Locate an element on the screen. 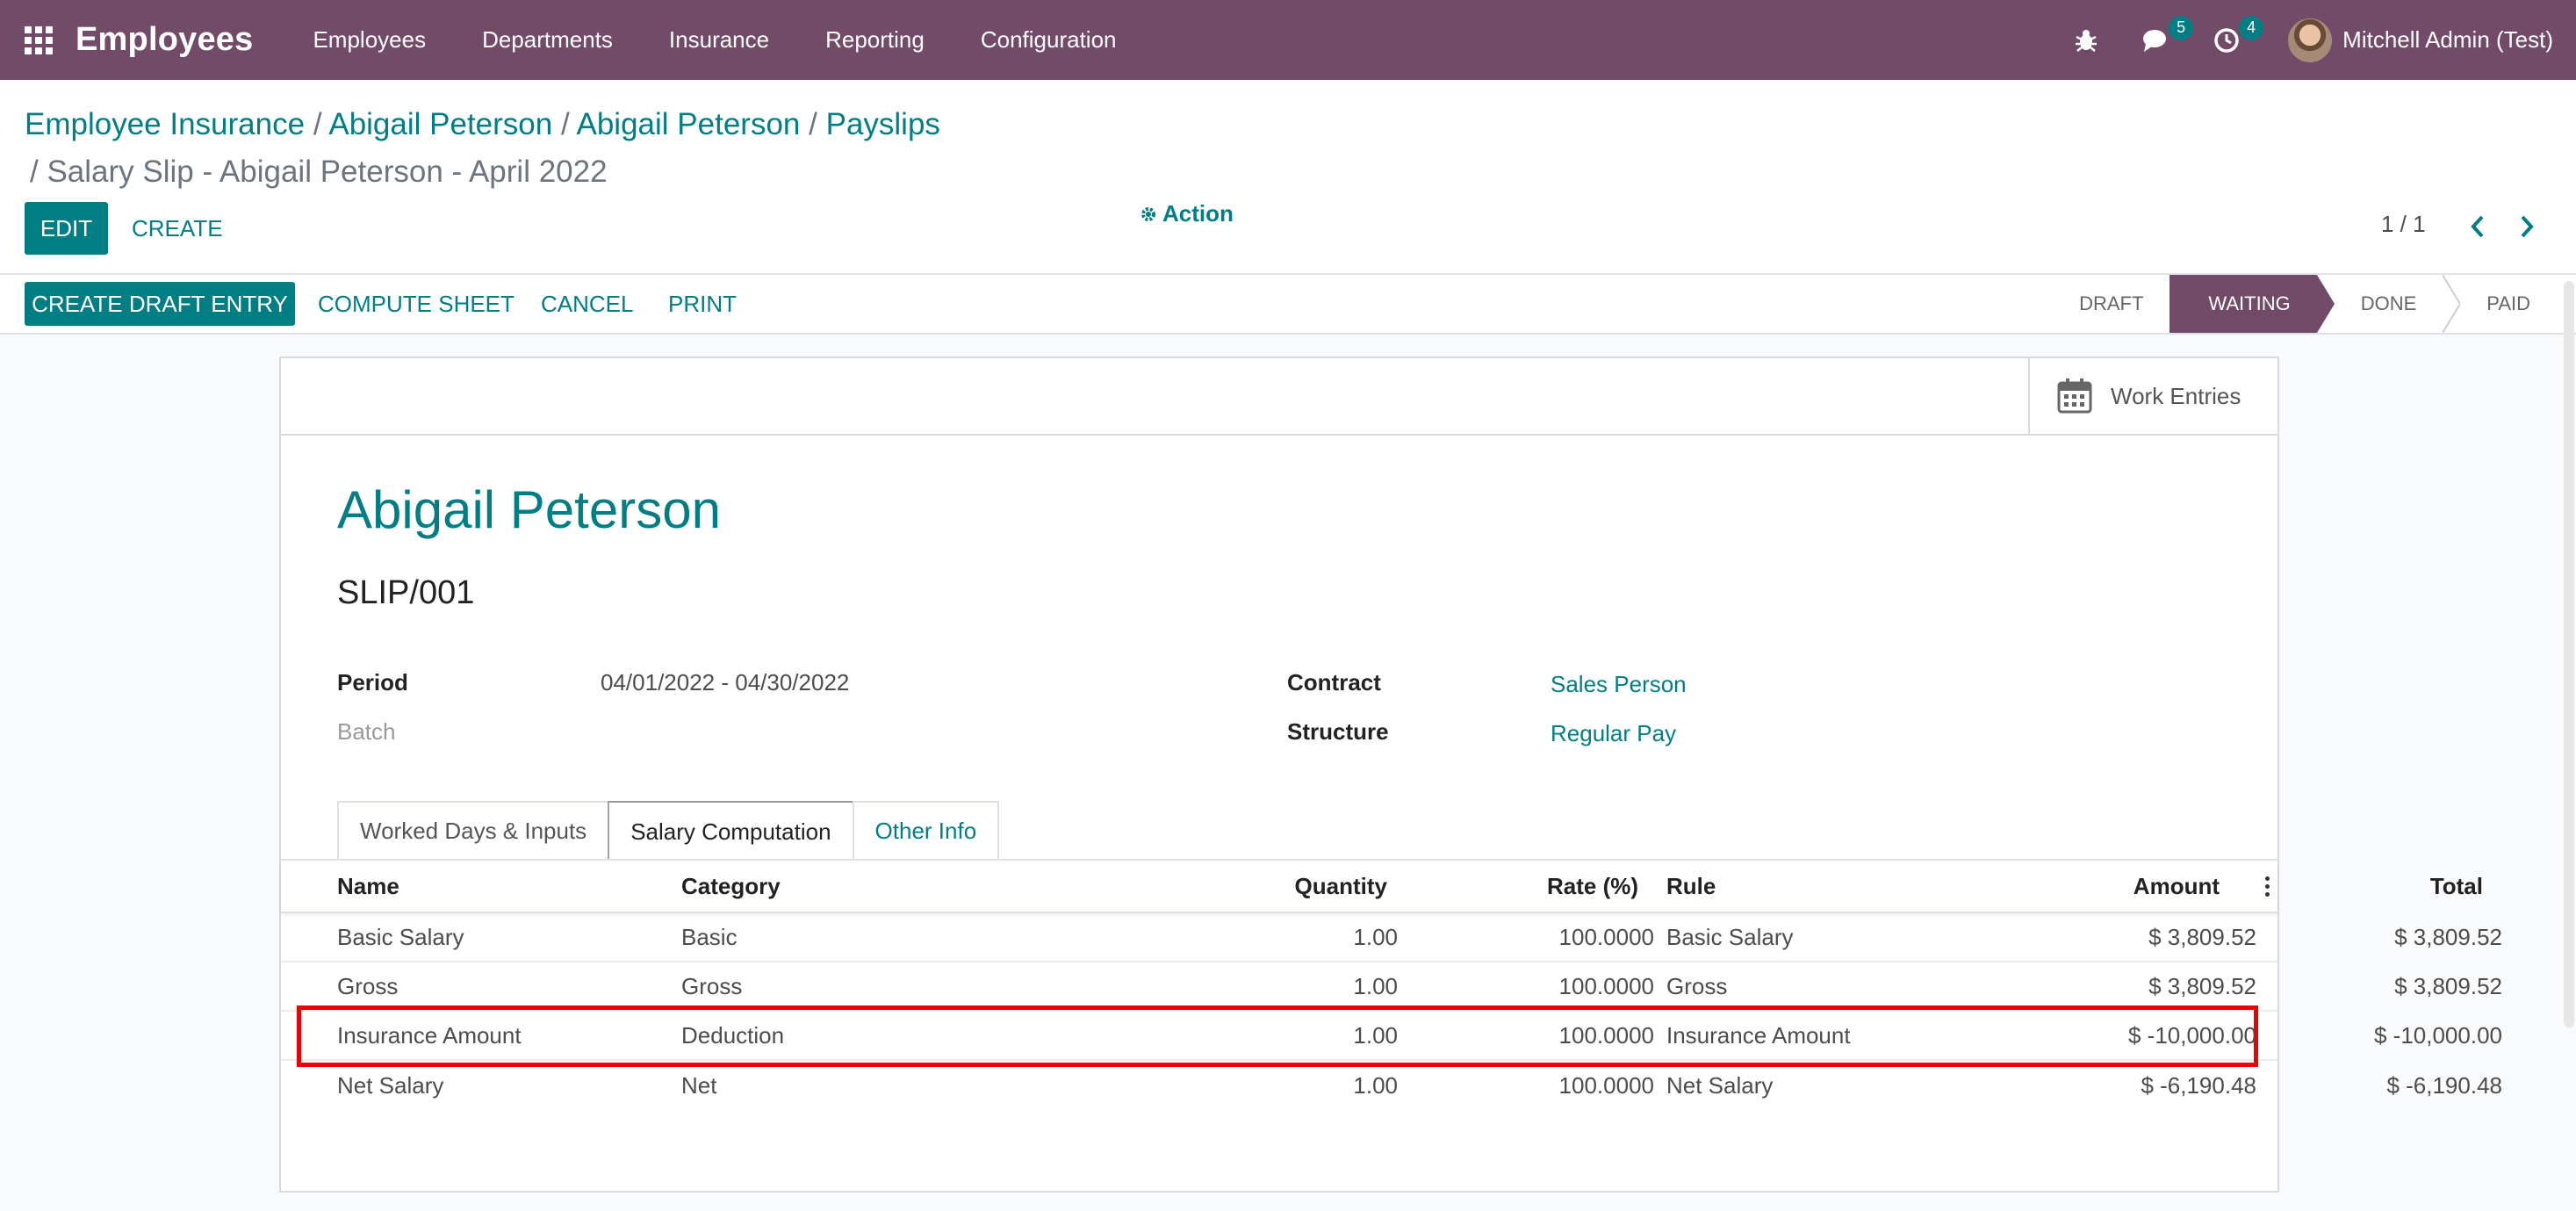 This screenshot has width=2576, height=1211. stage-separator is located at coordinates (2452, 304).